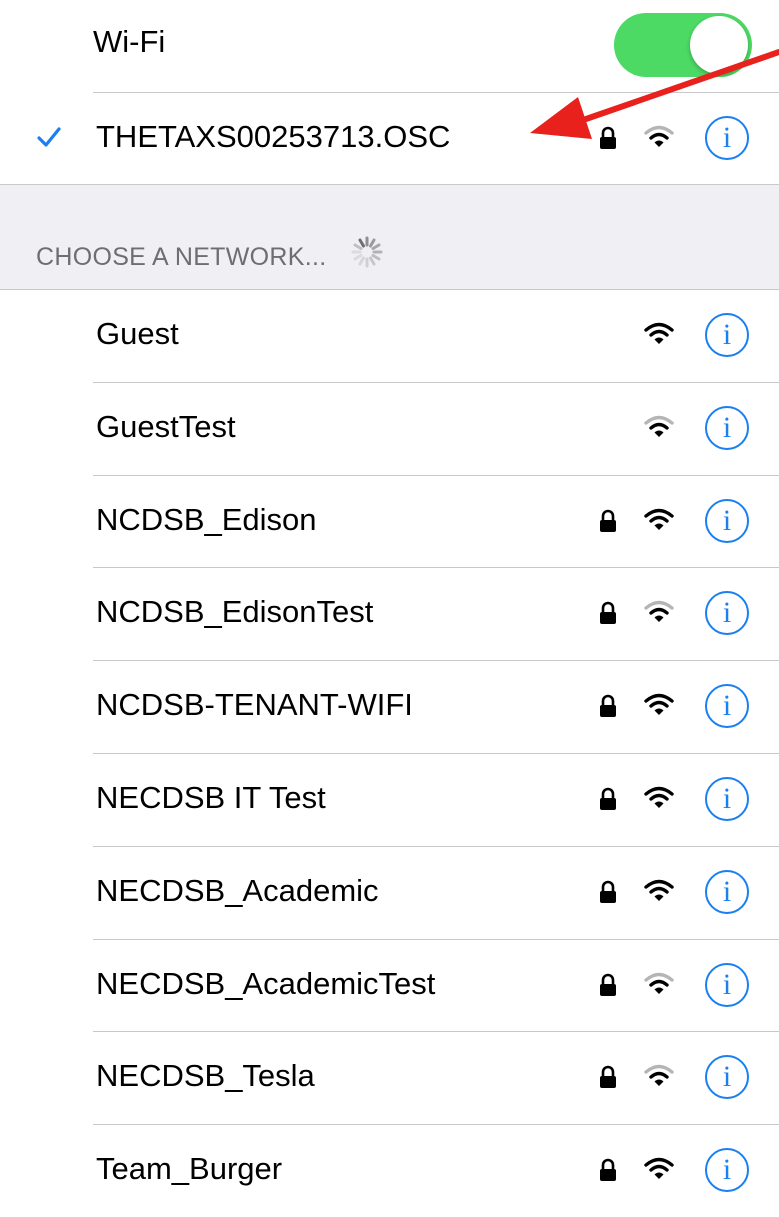  What do you see at coordinates (389, 1171) in the screenshot?
I see `network-row: Team_Burger i` at bounding box center [389, 1171].